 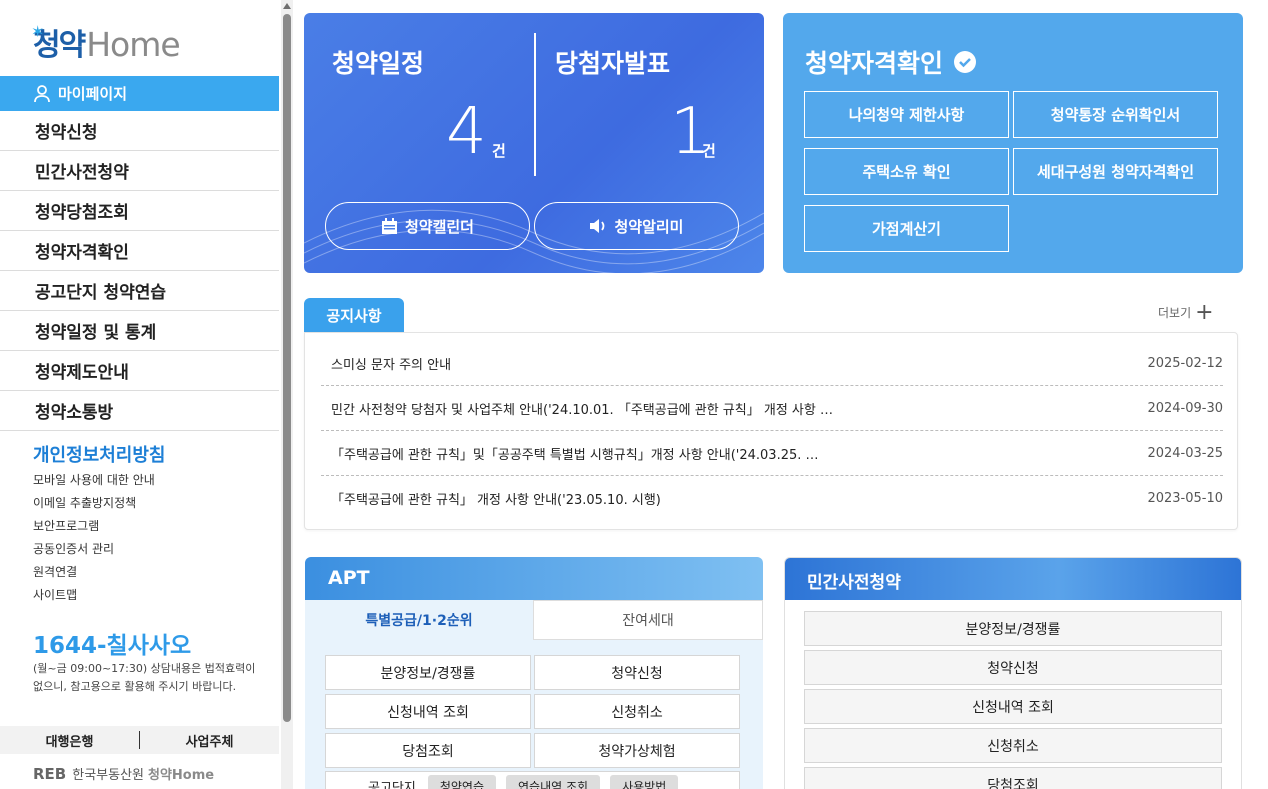 What do you see at coordinates (139, 331) in the screenshot?
I see `sidebar-item-schedule: 청약일정 및 통계` at bounding box center [139, 331].